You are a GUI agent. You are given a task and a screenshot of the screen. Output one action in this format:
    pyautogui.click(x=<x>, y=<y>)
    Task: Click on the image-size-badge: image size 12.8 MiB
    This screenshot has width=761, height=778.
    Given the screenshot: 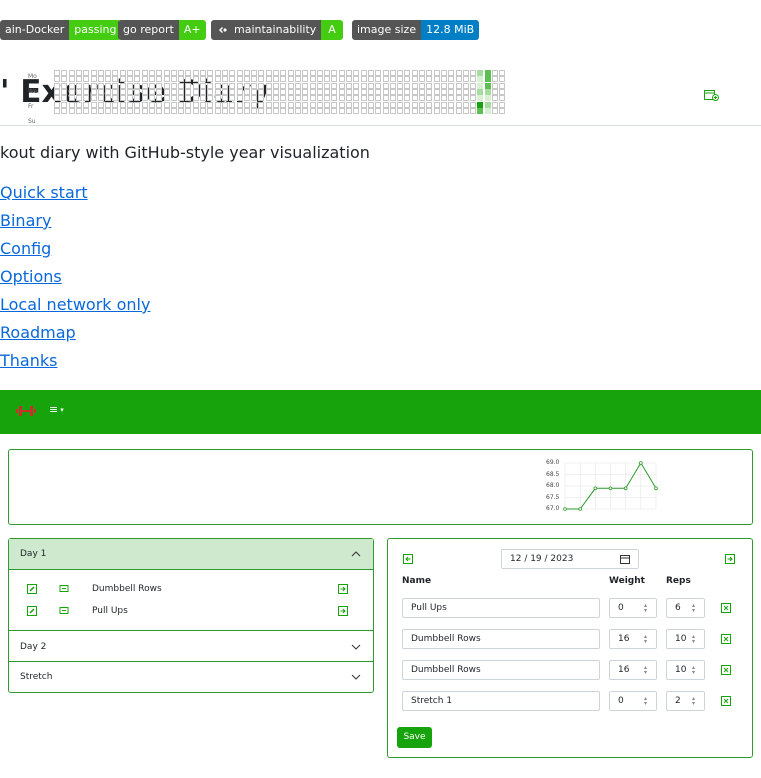 What is the action you would take?
    pyautogui.click(x=416, y=30)
    